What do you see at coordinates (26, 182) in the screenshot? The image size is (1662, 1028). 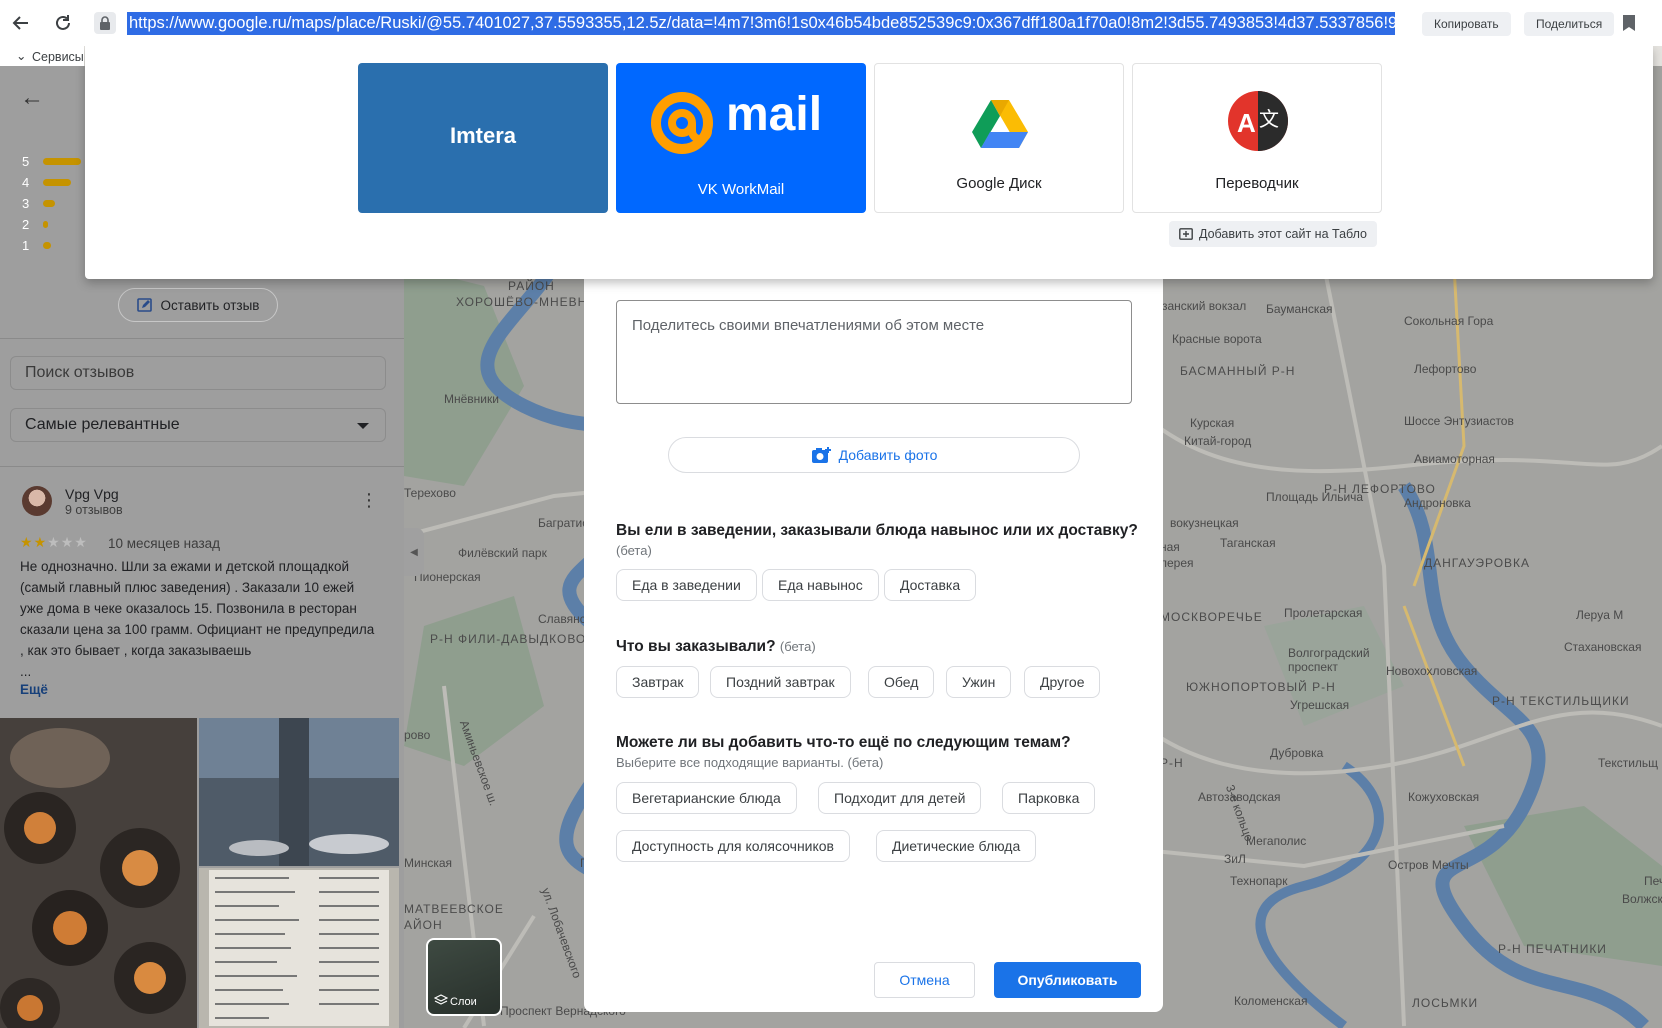 I see `rating-star-label: 4` at bounding box center [26, 182].